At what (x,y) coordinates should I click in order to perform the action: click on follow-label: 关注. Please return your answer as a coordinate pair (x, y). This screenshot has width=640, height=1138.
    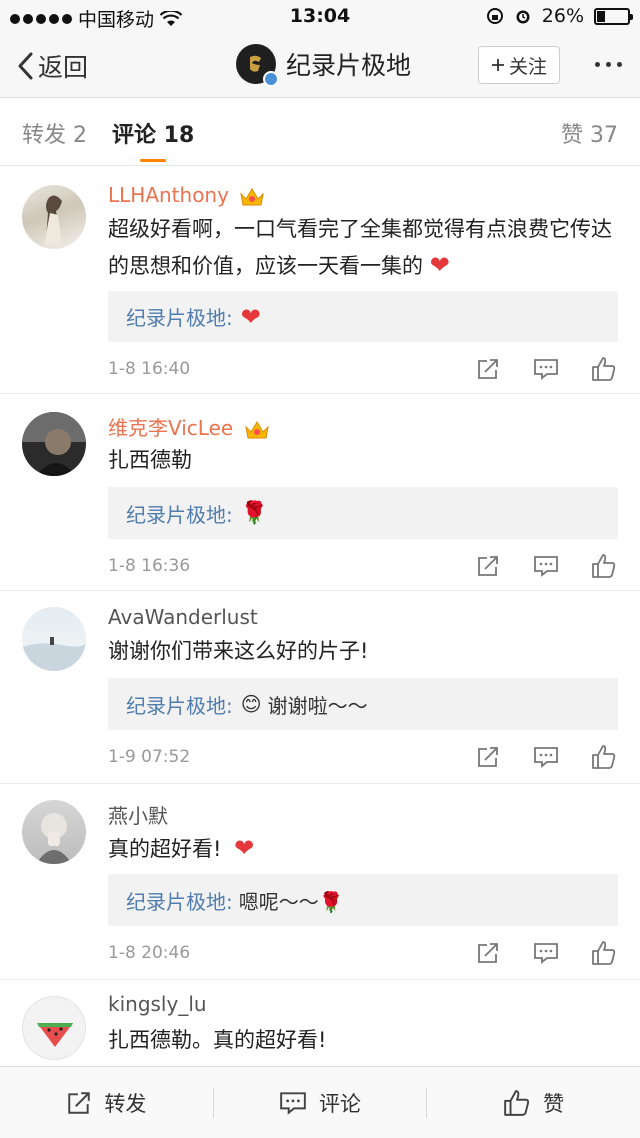
    Looking at the image, I should click on (527, 66).